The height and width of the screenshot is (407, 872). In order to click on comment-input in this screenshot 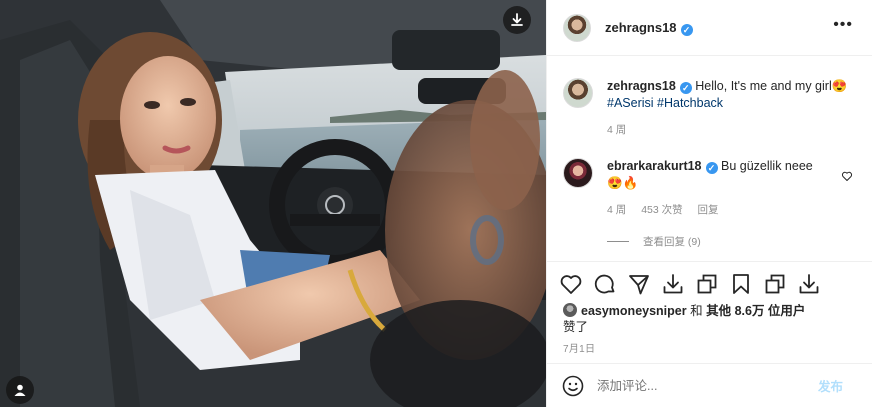, I will do `click(707, 385)`.